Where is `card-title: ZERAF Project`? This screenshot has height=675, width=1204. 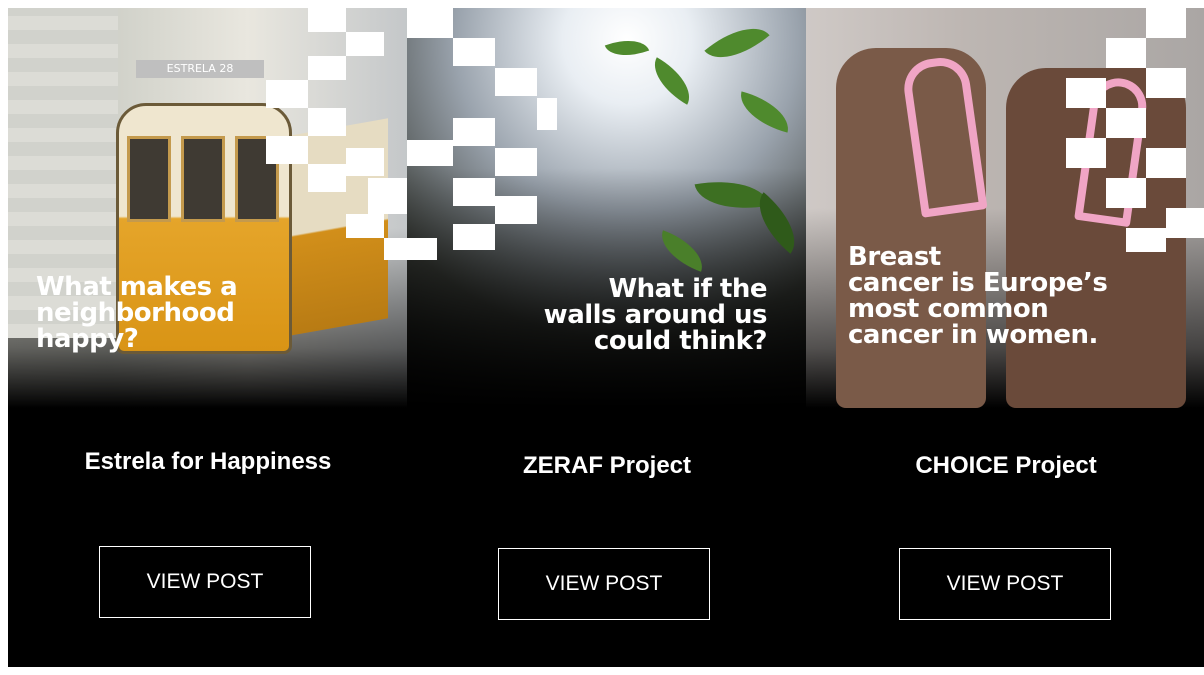
card-title: ZERAF Project is located at coordinates (607, 465).